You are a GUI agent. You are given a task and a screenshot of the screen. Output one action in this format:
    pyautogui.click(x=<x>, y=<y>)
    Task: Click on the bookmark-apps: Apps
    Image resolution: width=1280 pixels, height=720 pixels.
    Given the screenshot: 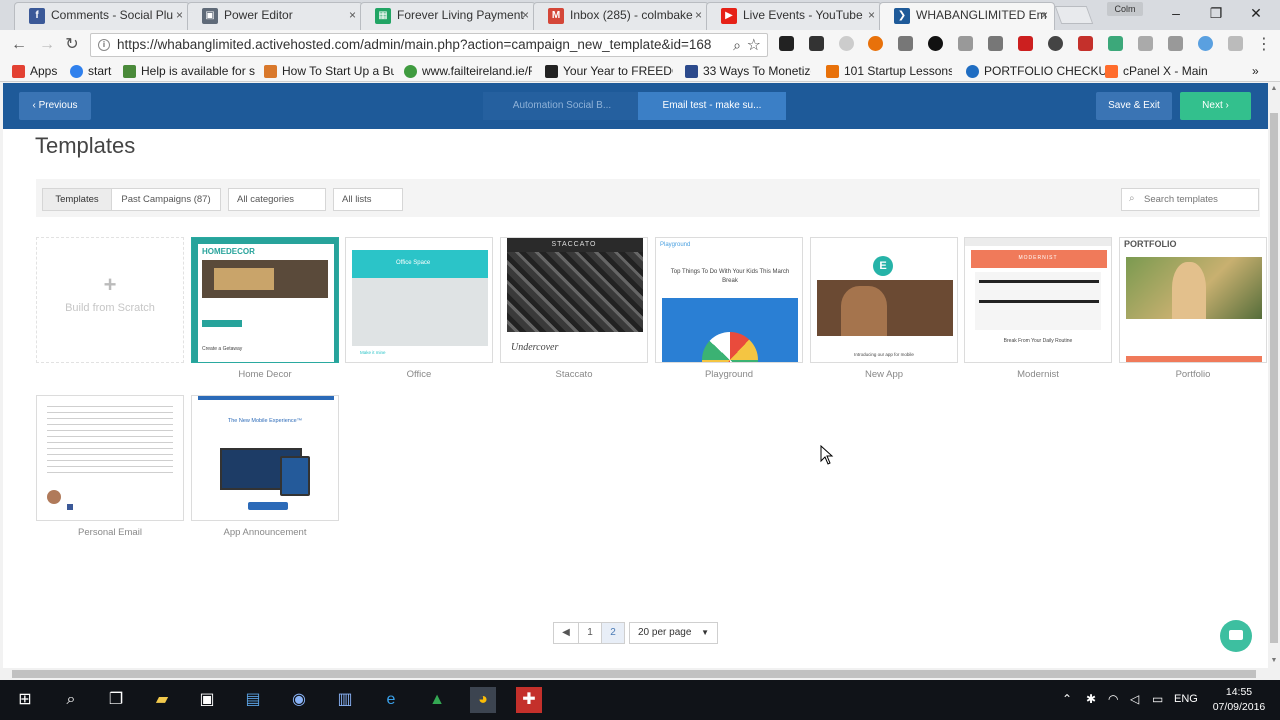 What is the action you would take?
    pyautogui.click(x=34, y=71)
    